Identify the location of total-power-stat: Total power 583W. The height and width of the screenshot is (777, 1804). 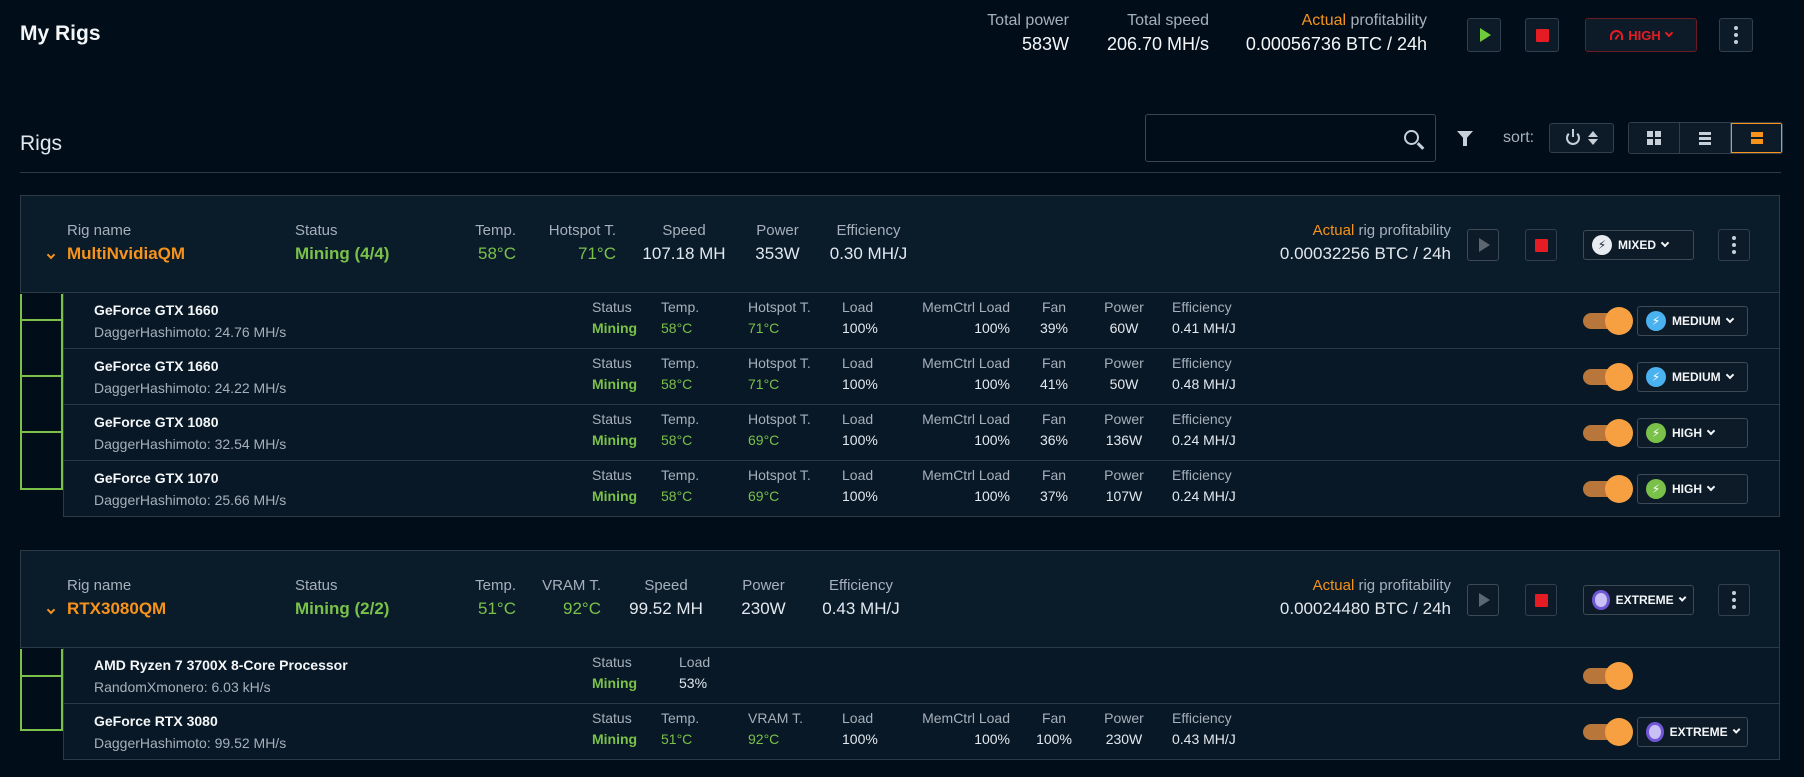
(1028, 33).